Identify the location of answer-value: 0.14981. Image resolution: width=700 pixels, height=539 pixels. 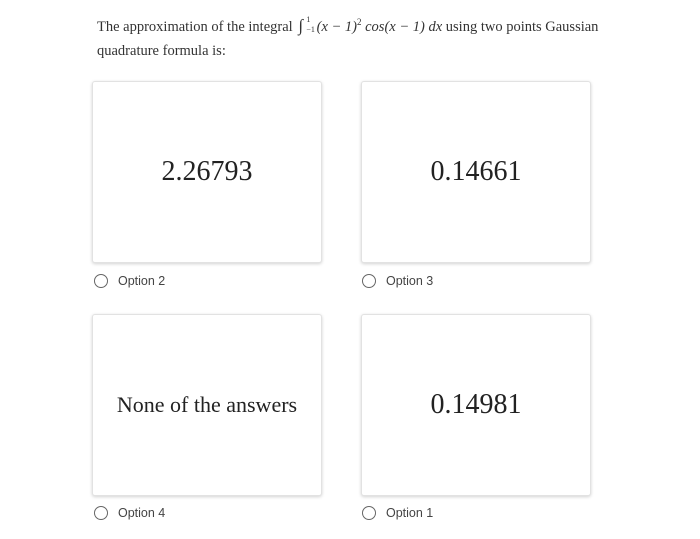
(476, 404).